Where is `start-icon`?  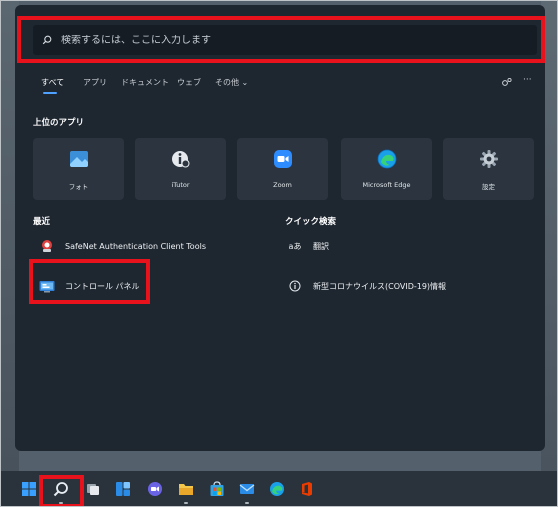
start-icon is located at coordinates (29, 489).